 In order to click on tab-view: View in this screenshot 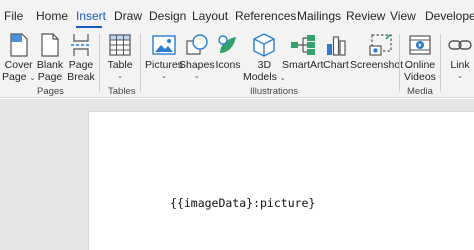, I will do `click(403, 16)`.